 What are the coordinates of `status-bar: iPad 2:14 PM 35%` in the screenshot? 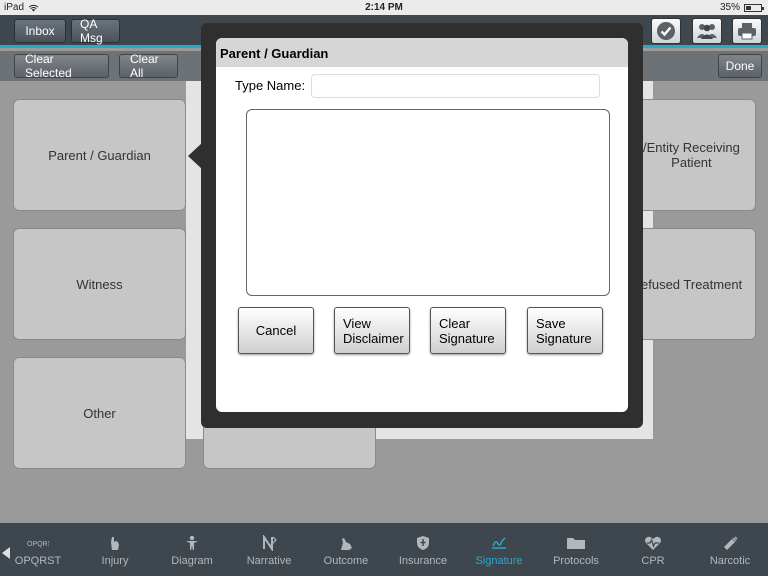 It's located at (384, 7).